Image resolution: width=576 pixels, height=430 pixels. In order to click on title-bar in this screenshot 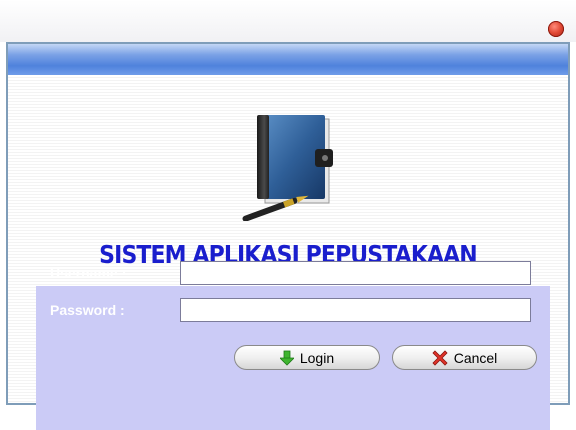, I will do `click(288, 21)`.